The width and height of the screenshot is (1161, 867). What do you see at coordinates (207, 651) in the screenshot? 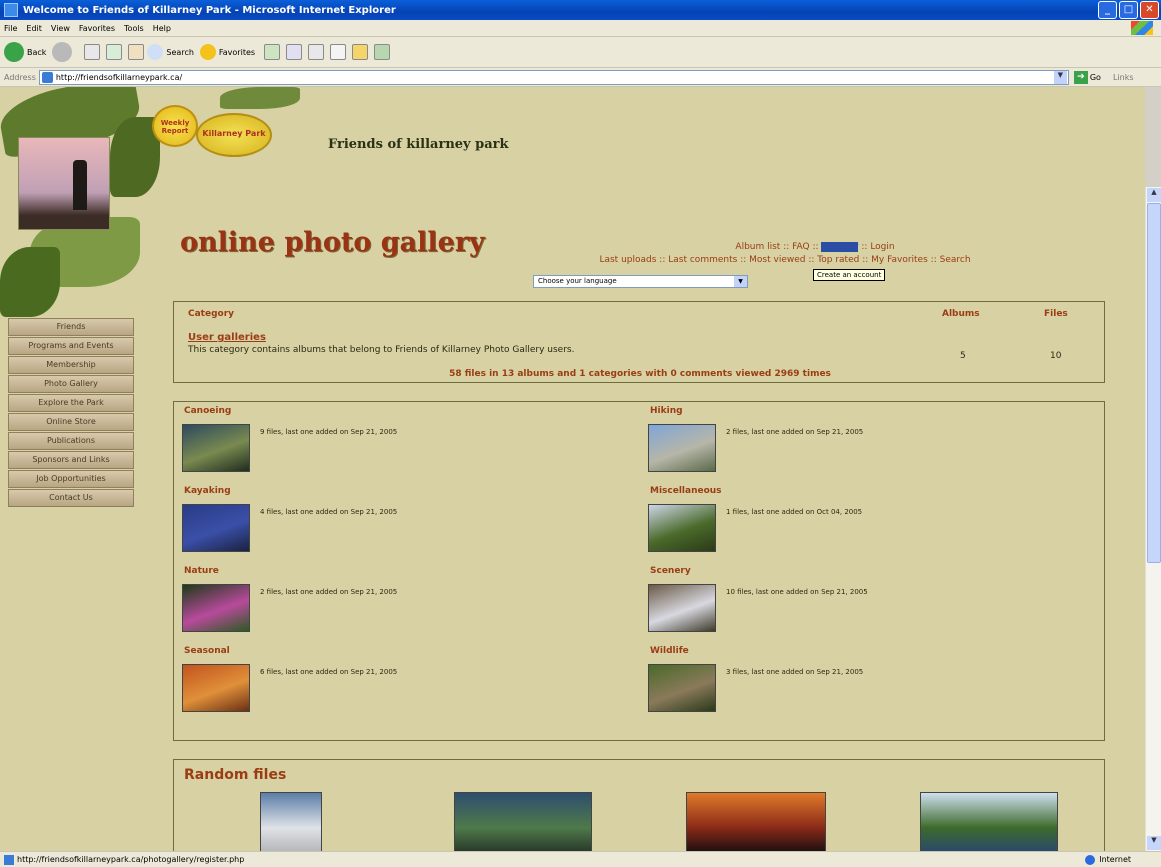
I see `album-name: Seasonal` at bounding box center [207, 651].